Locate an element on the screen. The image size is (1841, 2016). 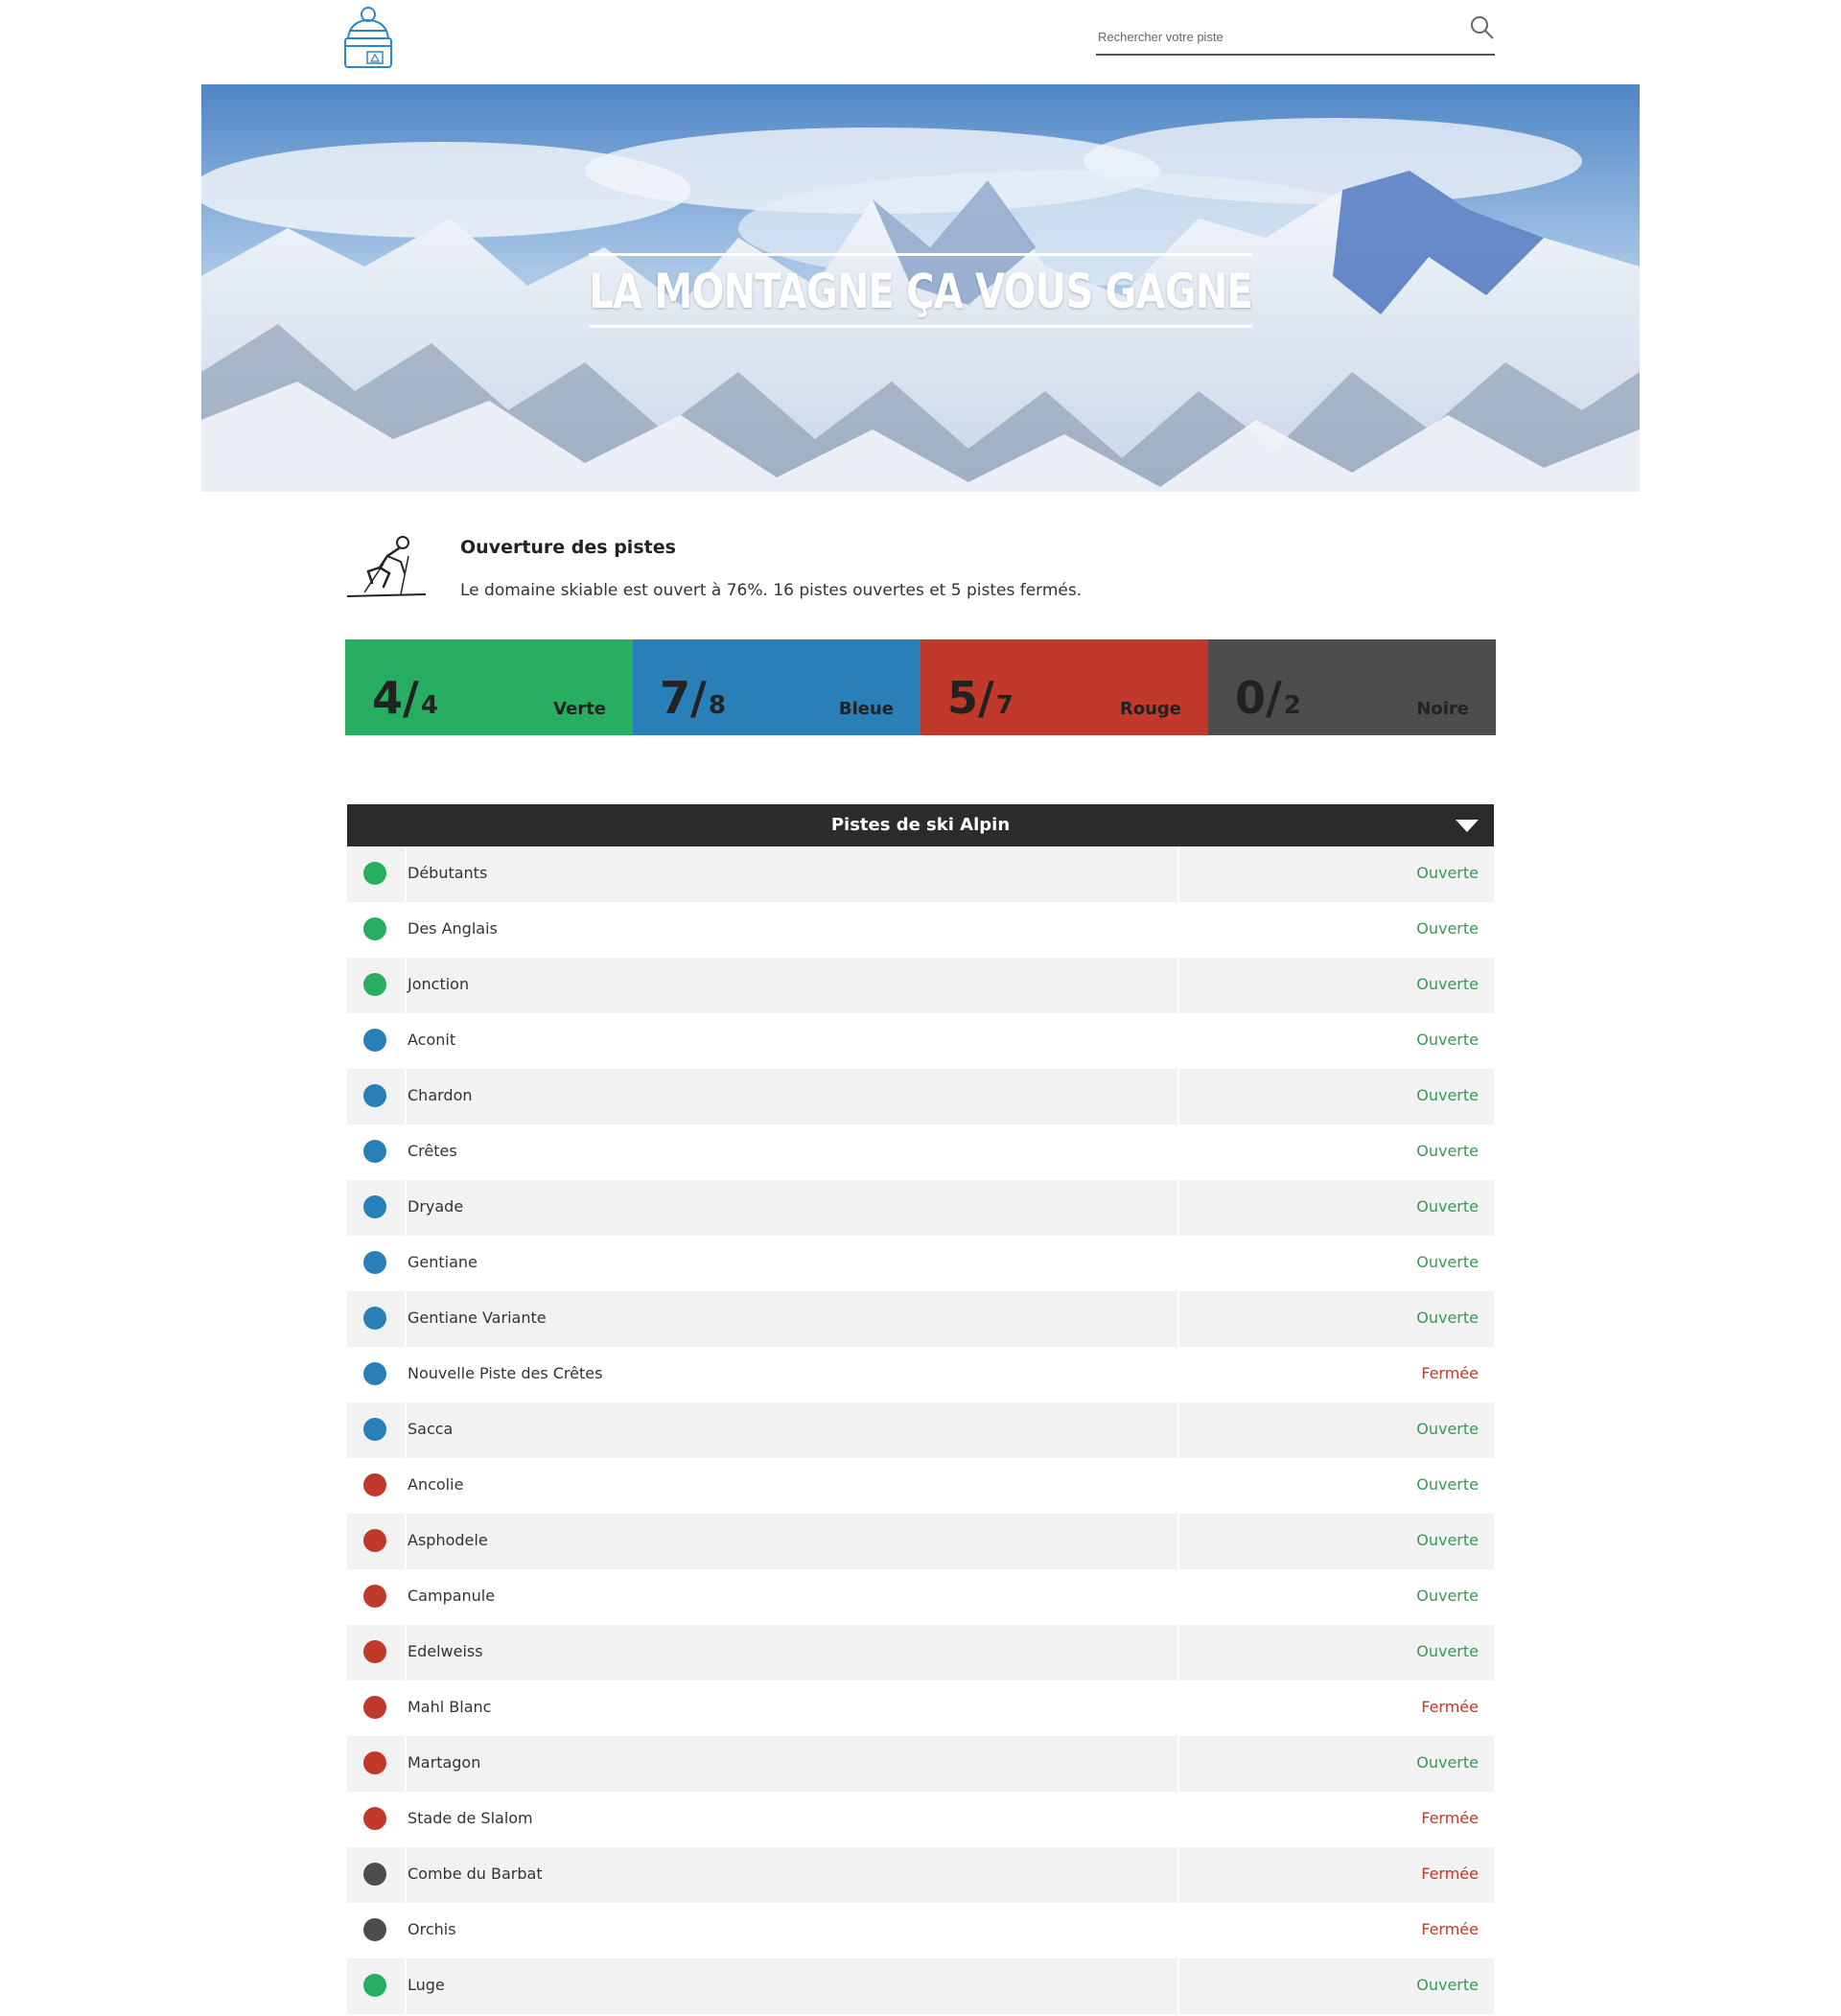
slope-name: Campanule is located at coordinates (452, 1596).